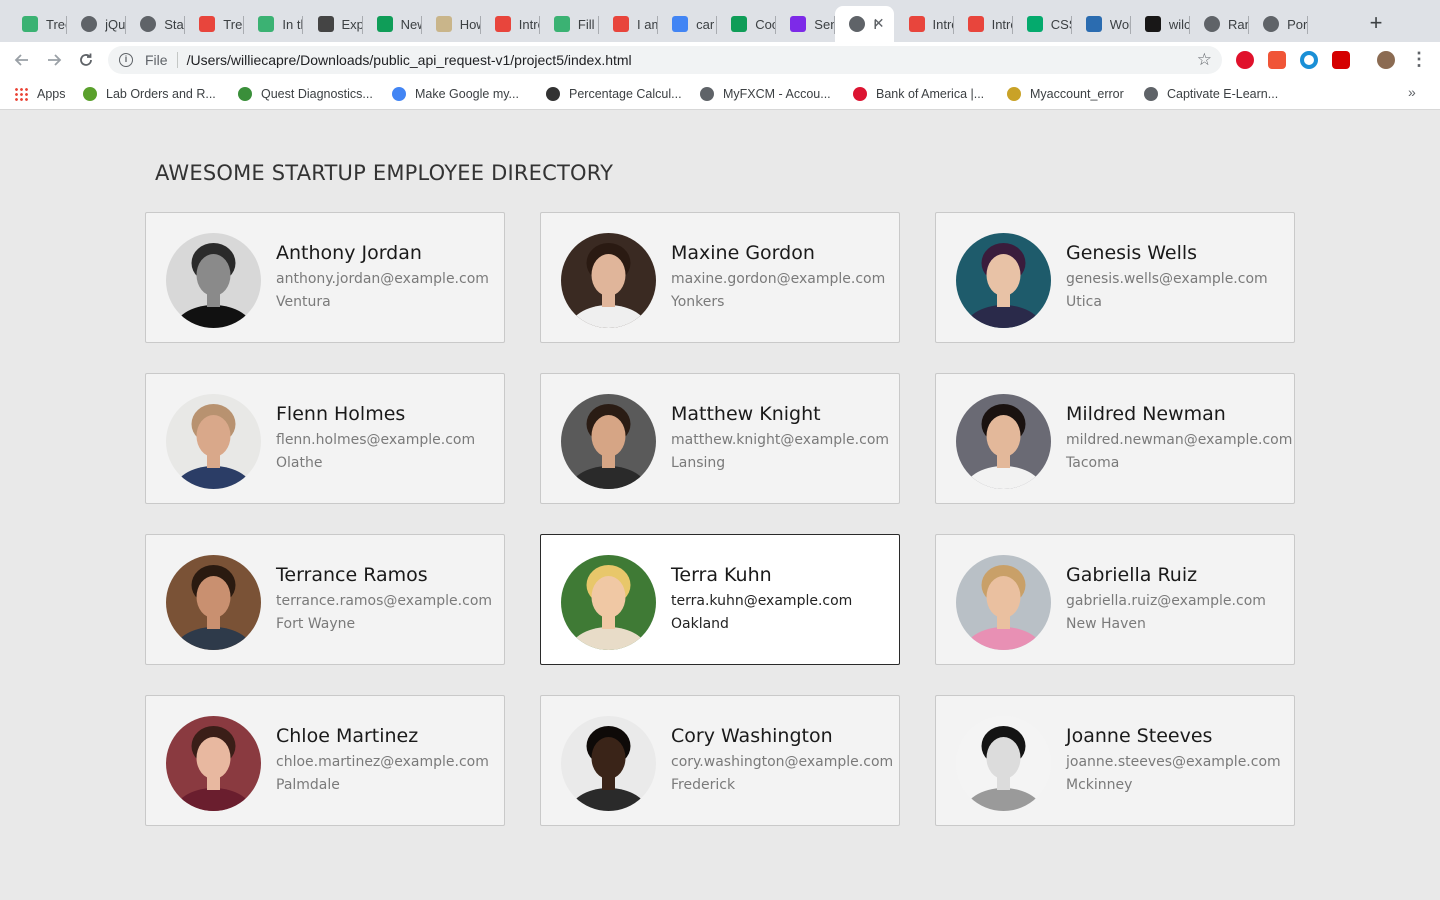 This screenshot has width=1440, height=900. What do you see at coordinates (376, 440) in the screenshot?
I see `employee-email: flenn.holmes@example.com` at bounding box center [376, 440].